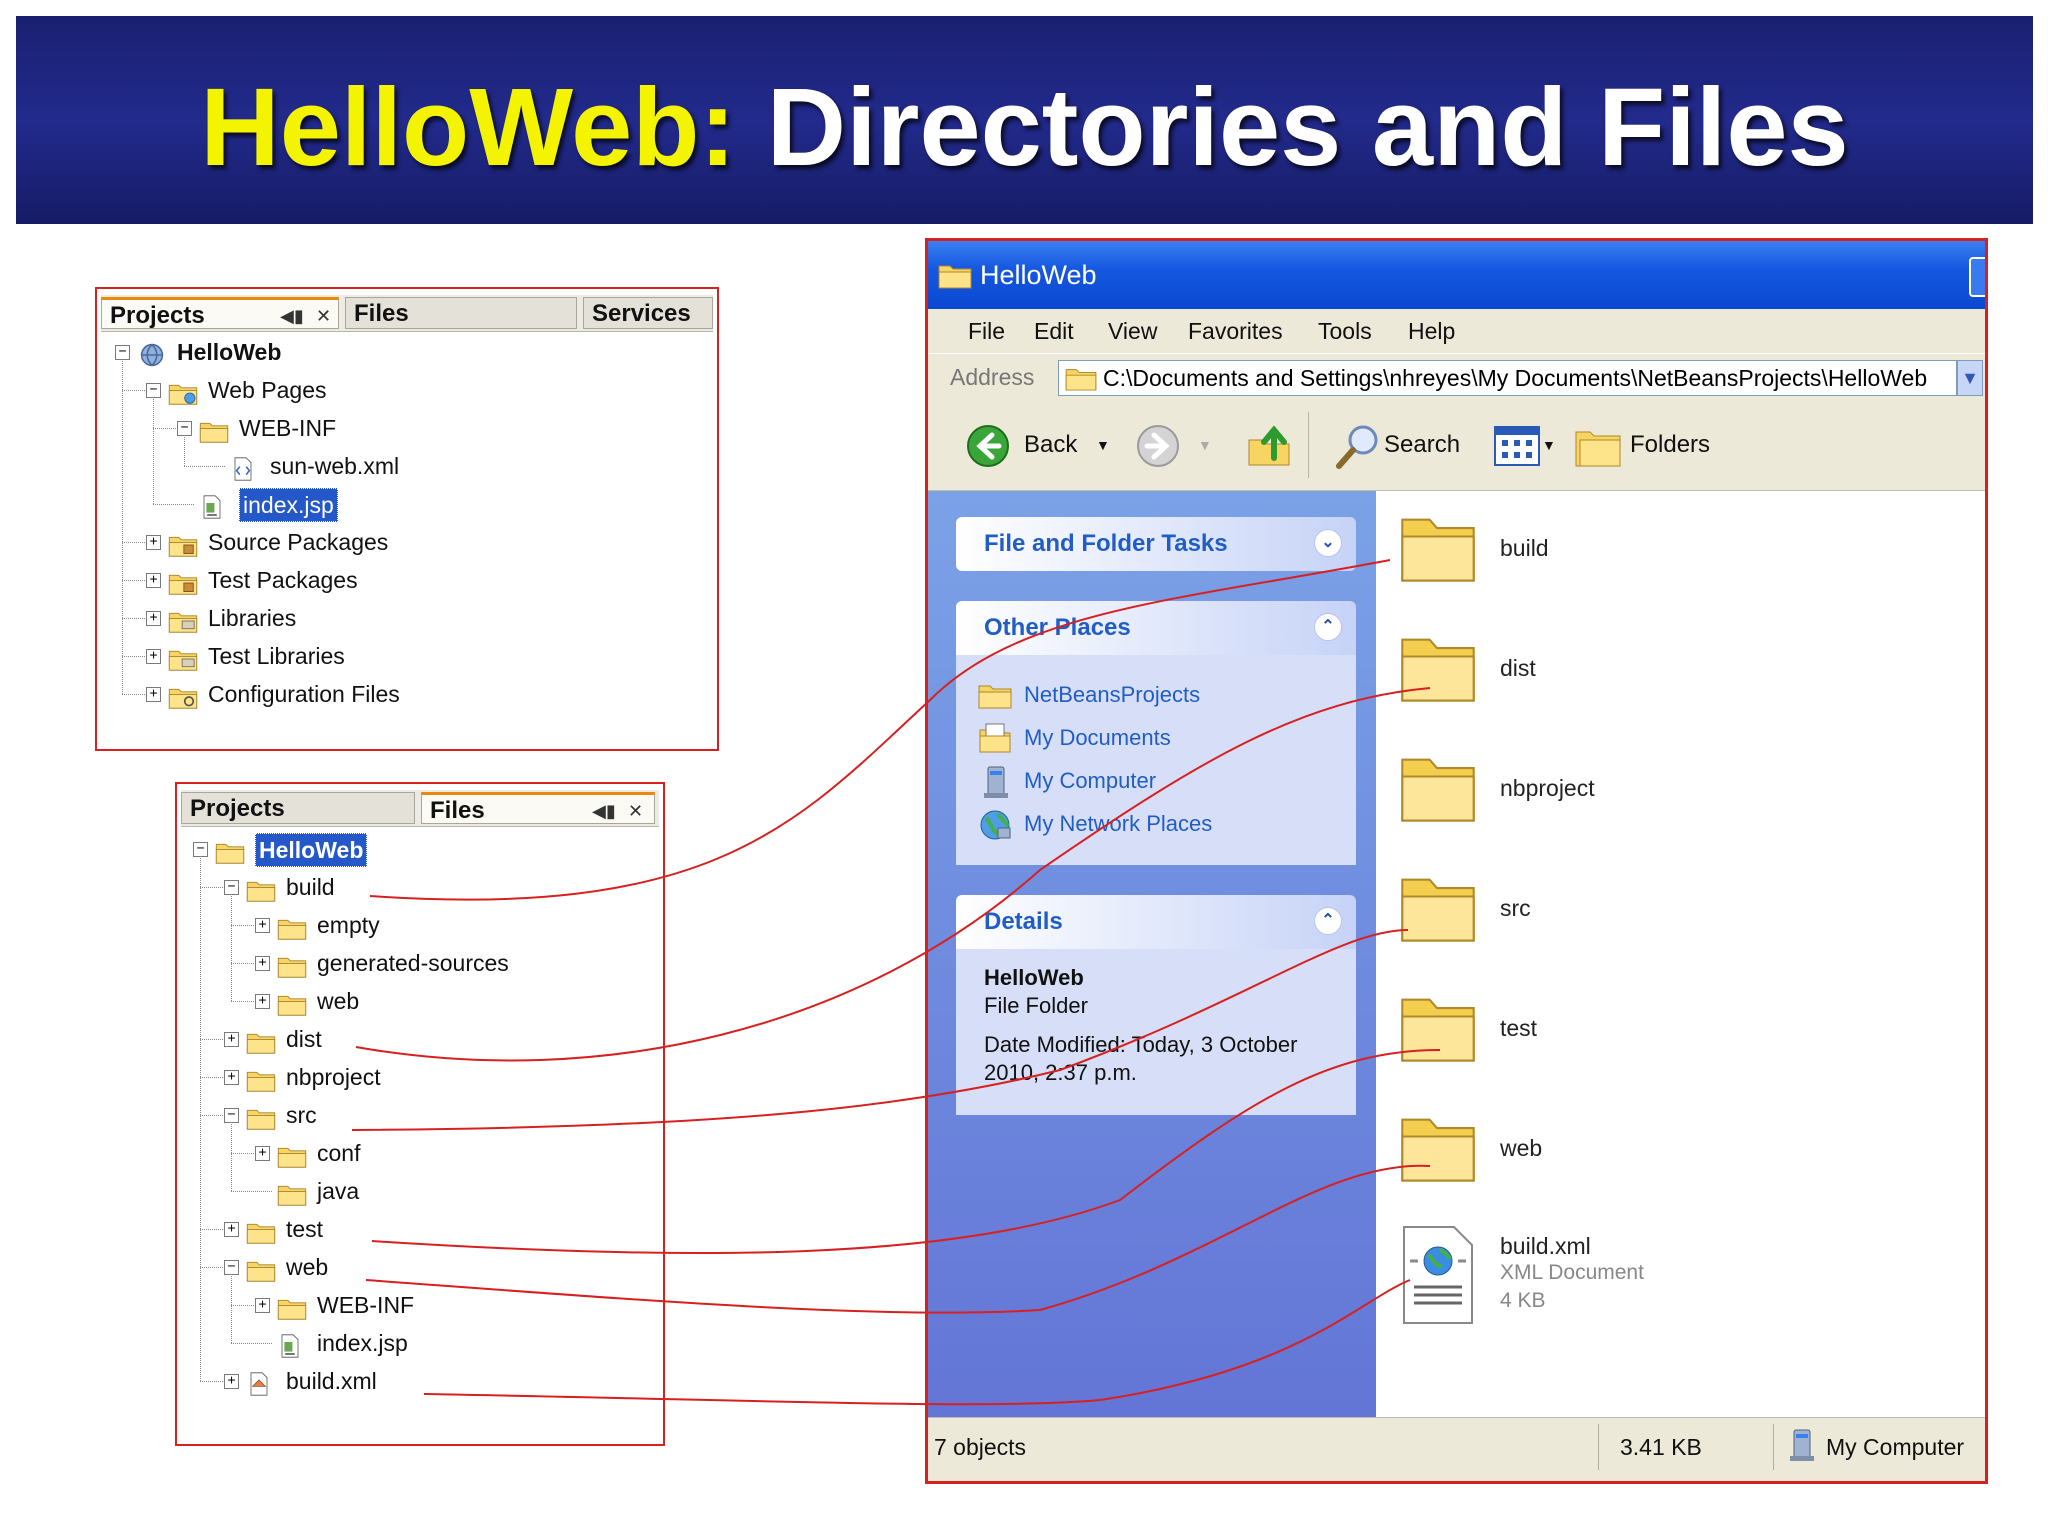  Describe the element at coordinates (880, 1030) in the screenshot. I see `connector-src` at that location.